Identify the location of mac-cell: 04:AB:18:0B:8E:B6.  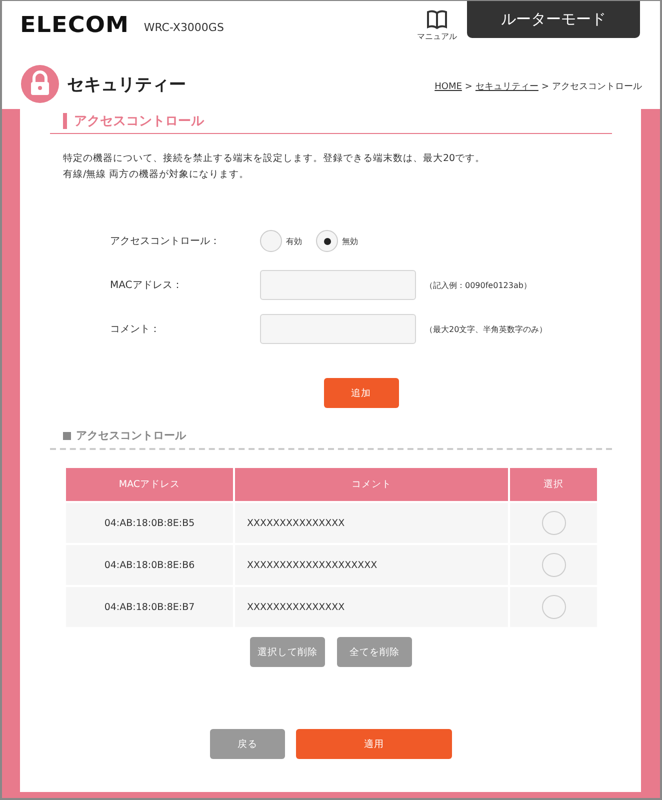
(149, 565).